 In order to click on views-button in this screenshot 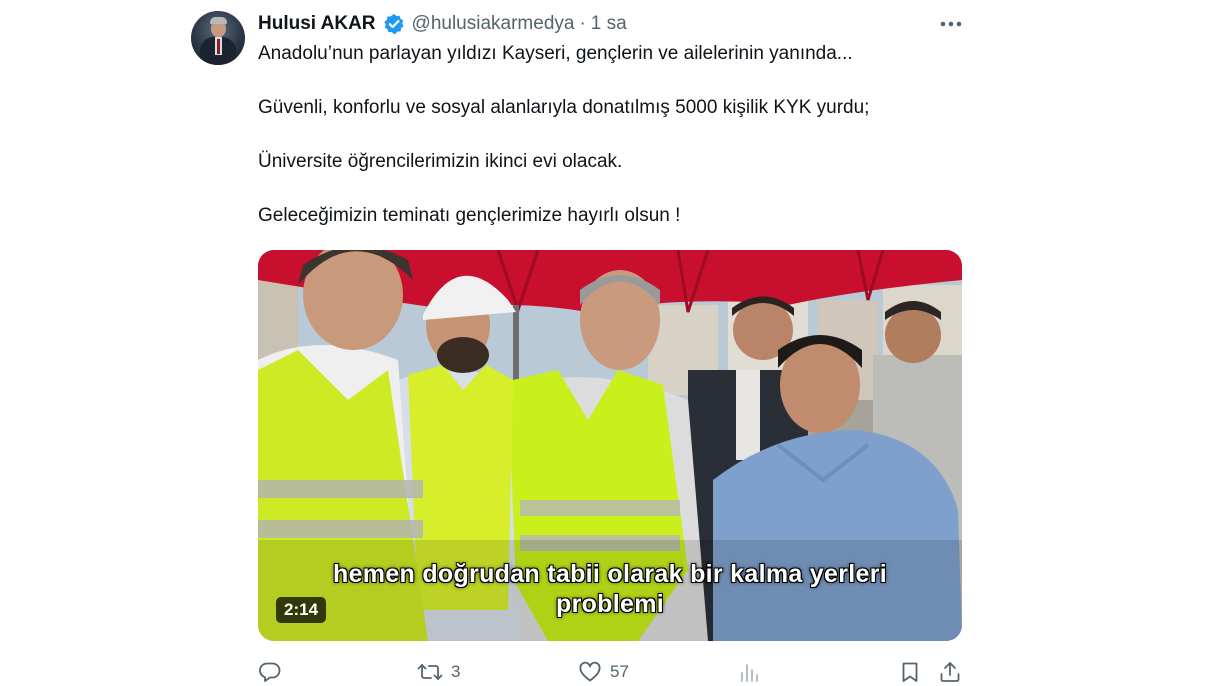, I will do `click(750, 672)`.